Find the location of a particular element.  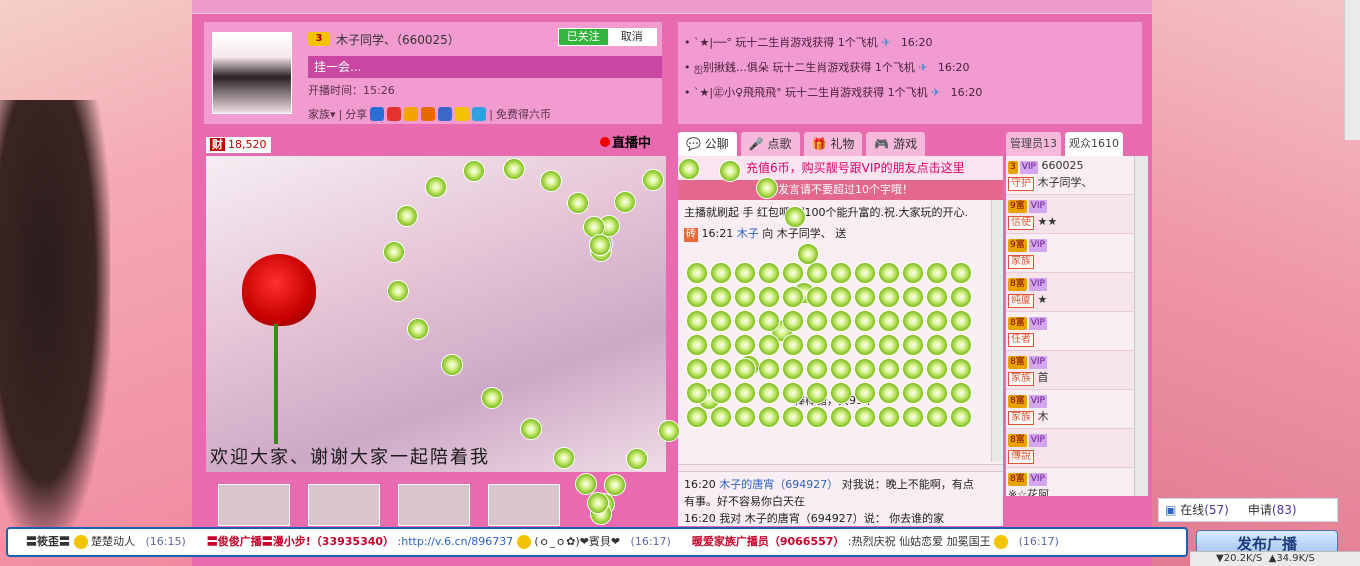

share-kaixin-icon is located at coordinates (462, 114).